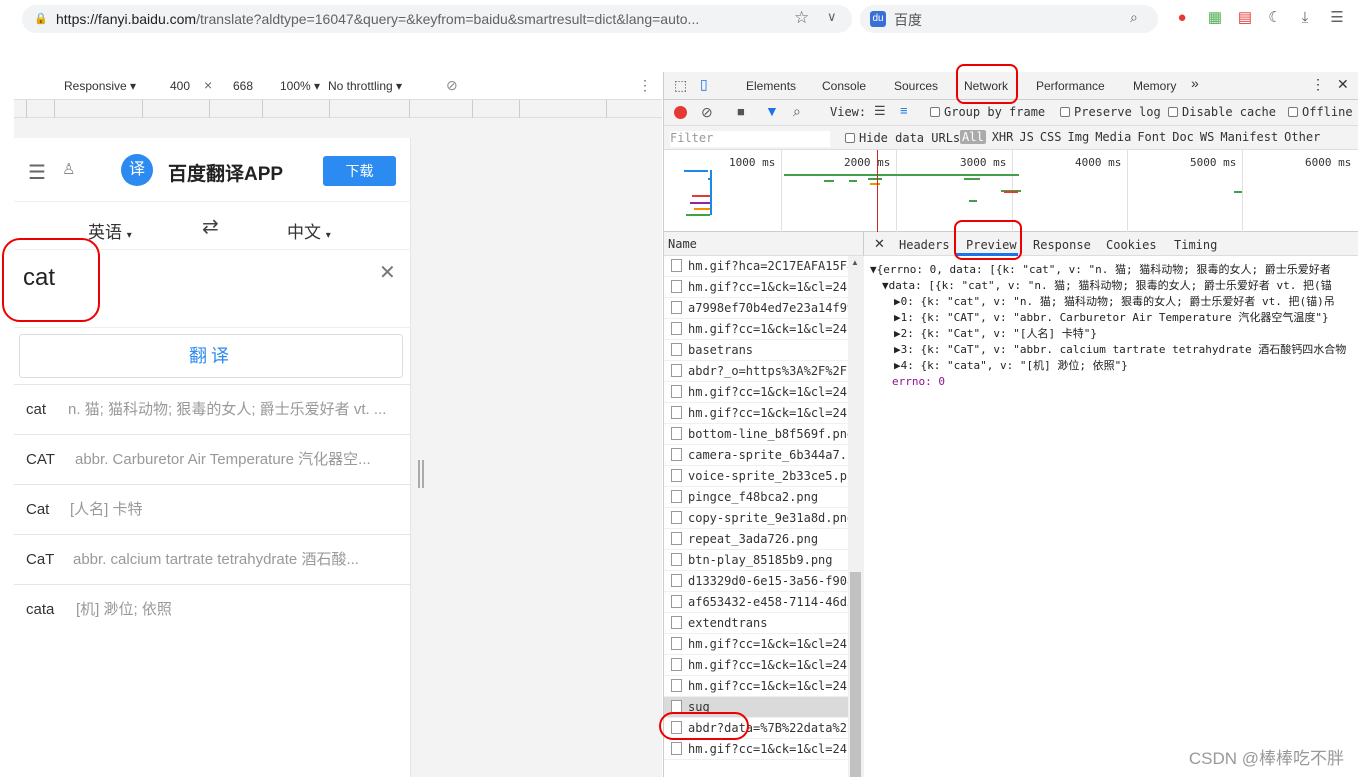 This screenshot has width=1358, height=777. Describe the element at coordinates (771, 86) in the screenshot. I see `tab-elements: Elements` at that location.